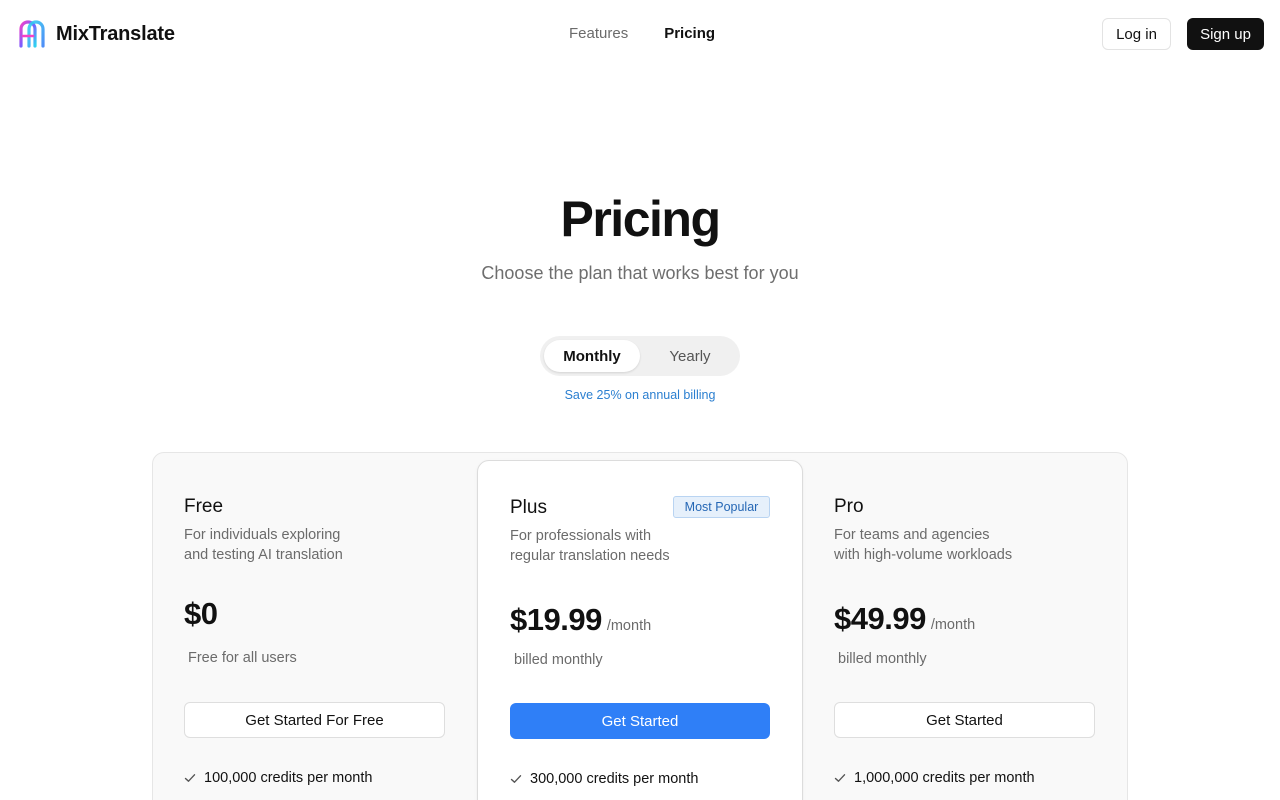 Image resolution: width=1280 pixels, height=800 pixels. What do you see at coordinates (32, 34) in the screenshot?
I see `mixtranslate-logo-icon` at bounding box center [32, 34].